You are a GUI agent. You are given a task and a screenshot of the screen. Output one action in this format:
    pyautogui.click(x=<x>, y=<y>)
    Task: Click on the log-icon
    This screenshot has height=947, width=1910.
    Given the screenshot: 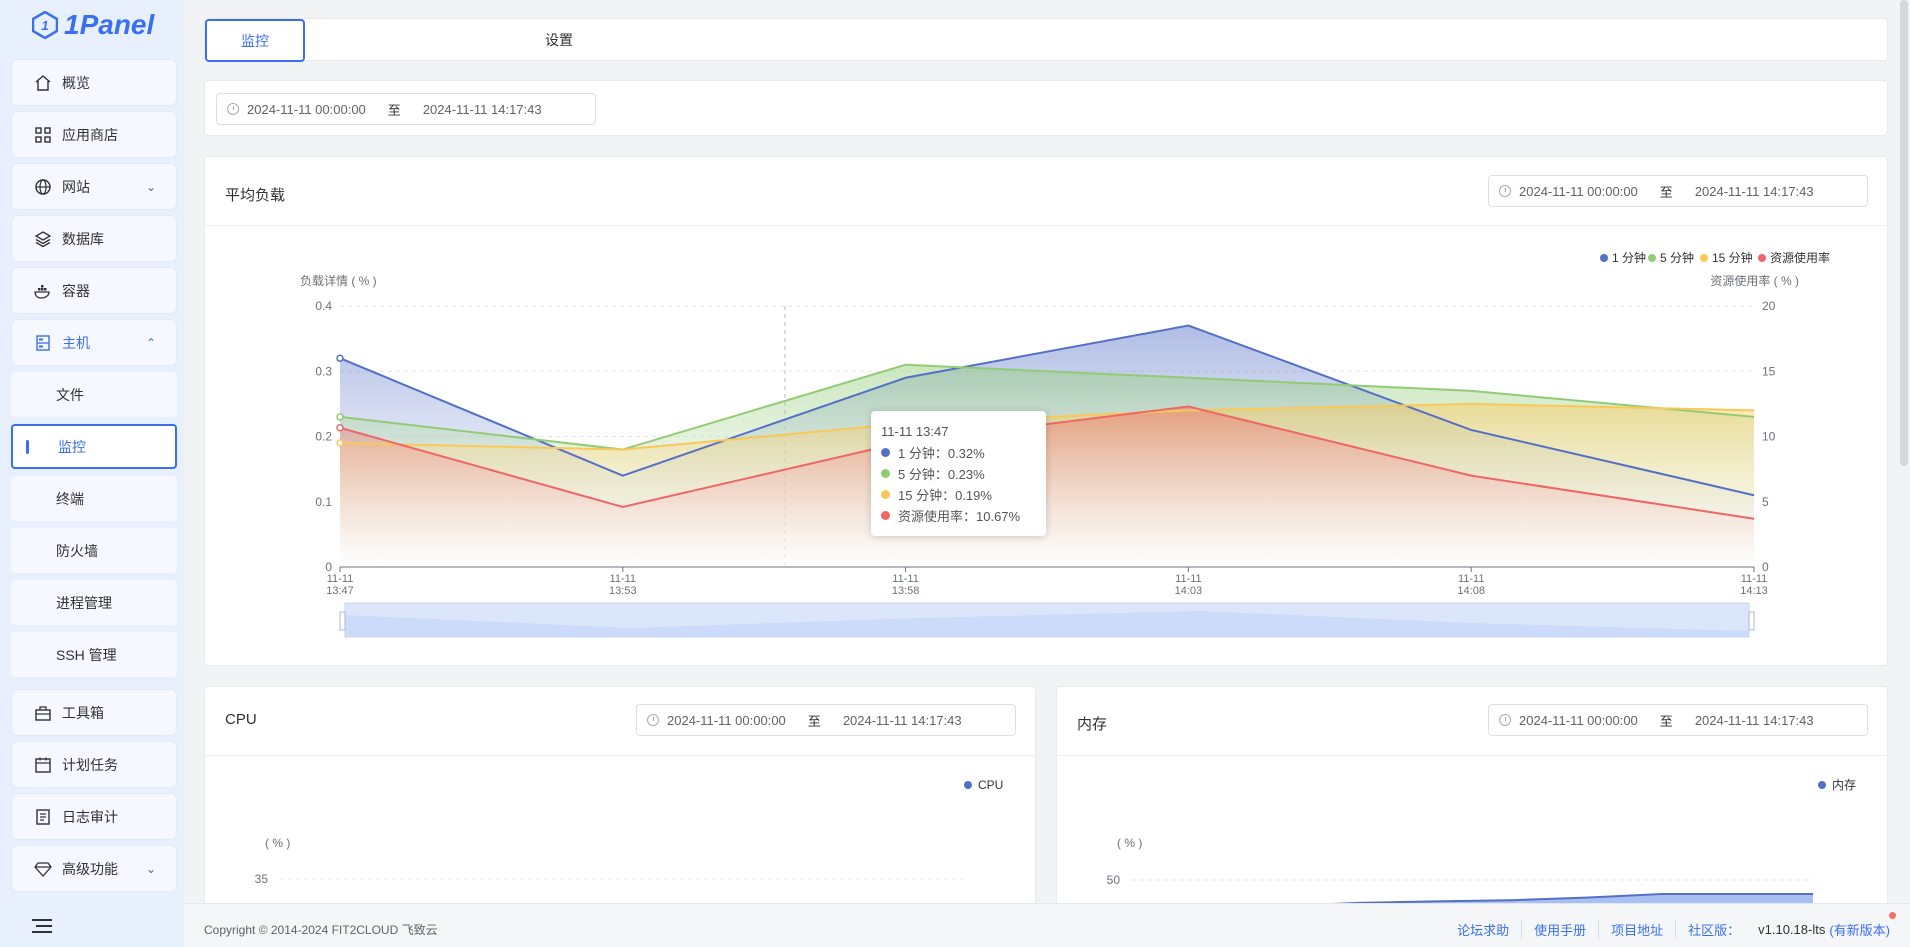 What is the action you would take?
    pyautogui.click(x=43, y=817)
    